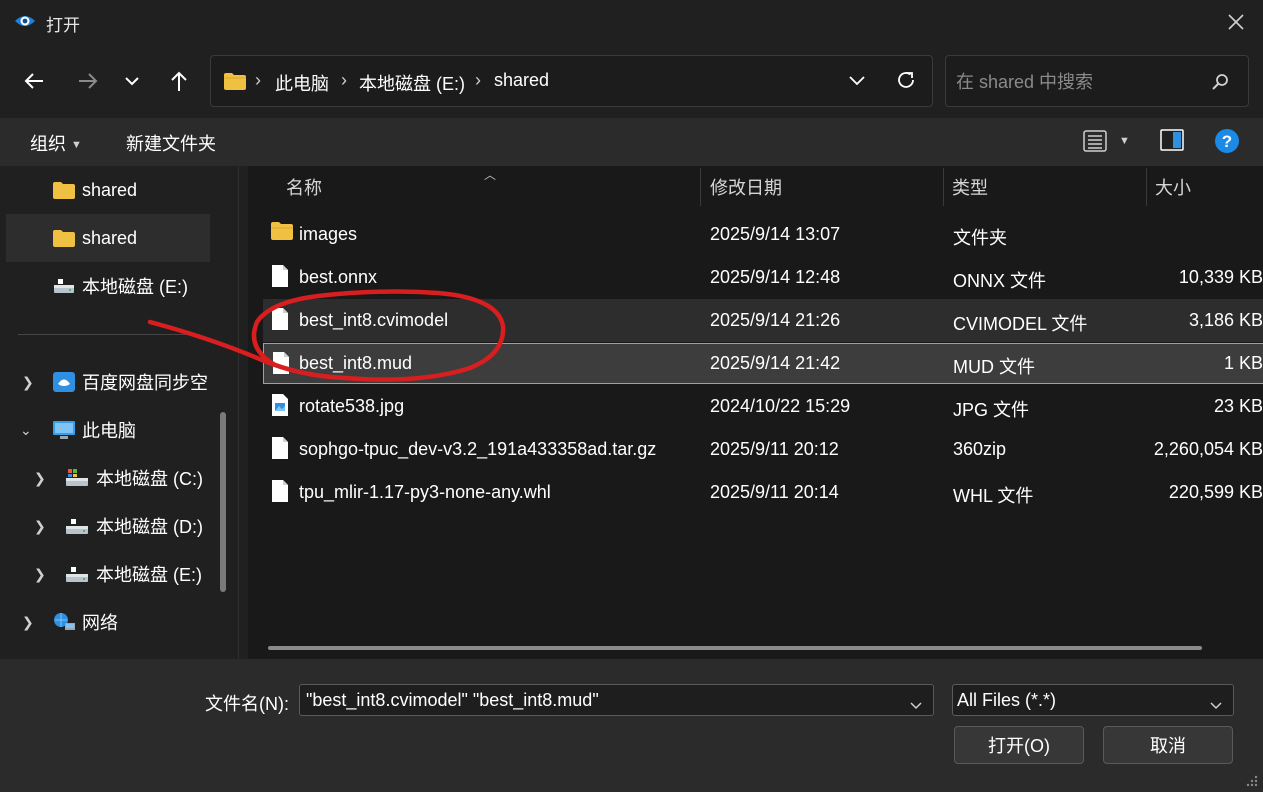 This screenshot has height=792, width=1263. What do you see at coordinates (76, 145) in the screenshot?
I see `caret-down-icon: ▼` at bounding box center [76, 145].